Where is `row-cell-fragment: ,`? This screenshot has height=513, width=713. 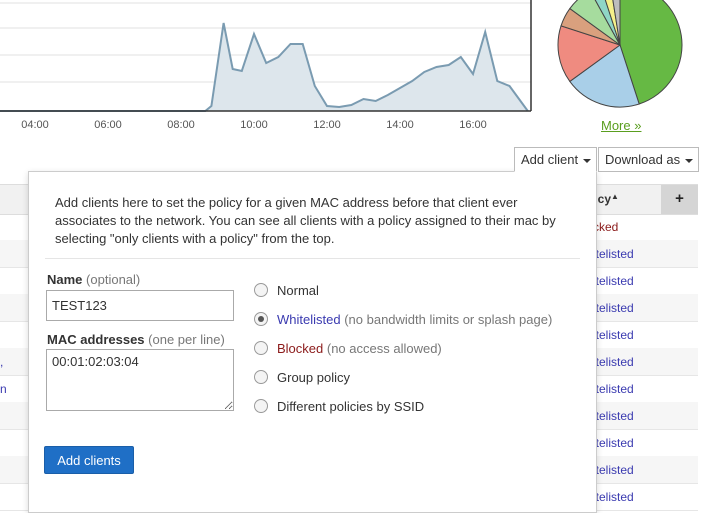
row-cell-fragment: , is located at coordinates (2, 362).